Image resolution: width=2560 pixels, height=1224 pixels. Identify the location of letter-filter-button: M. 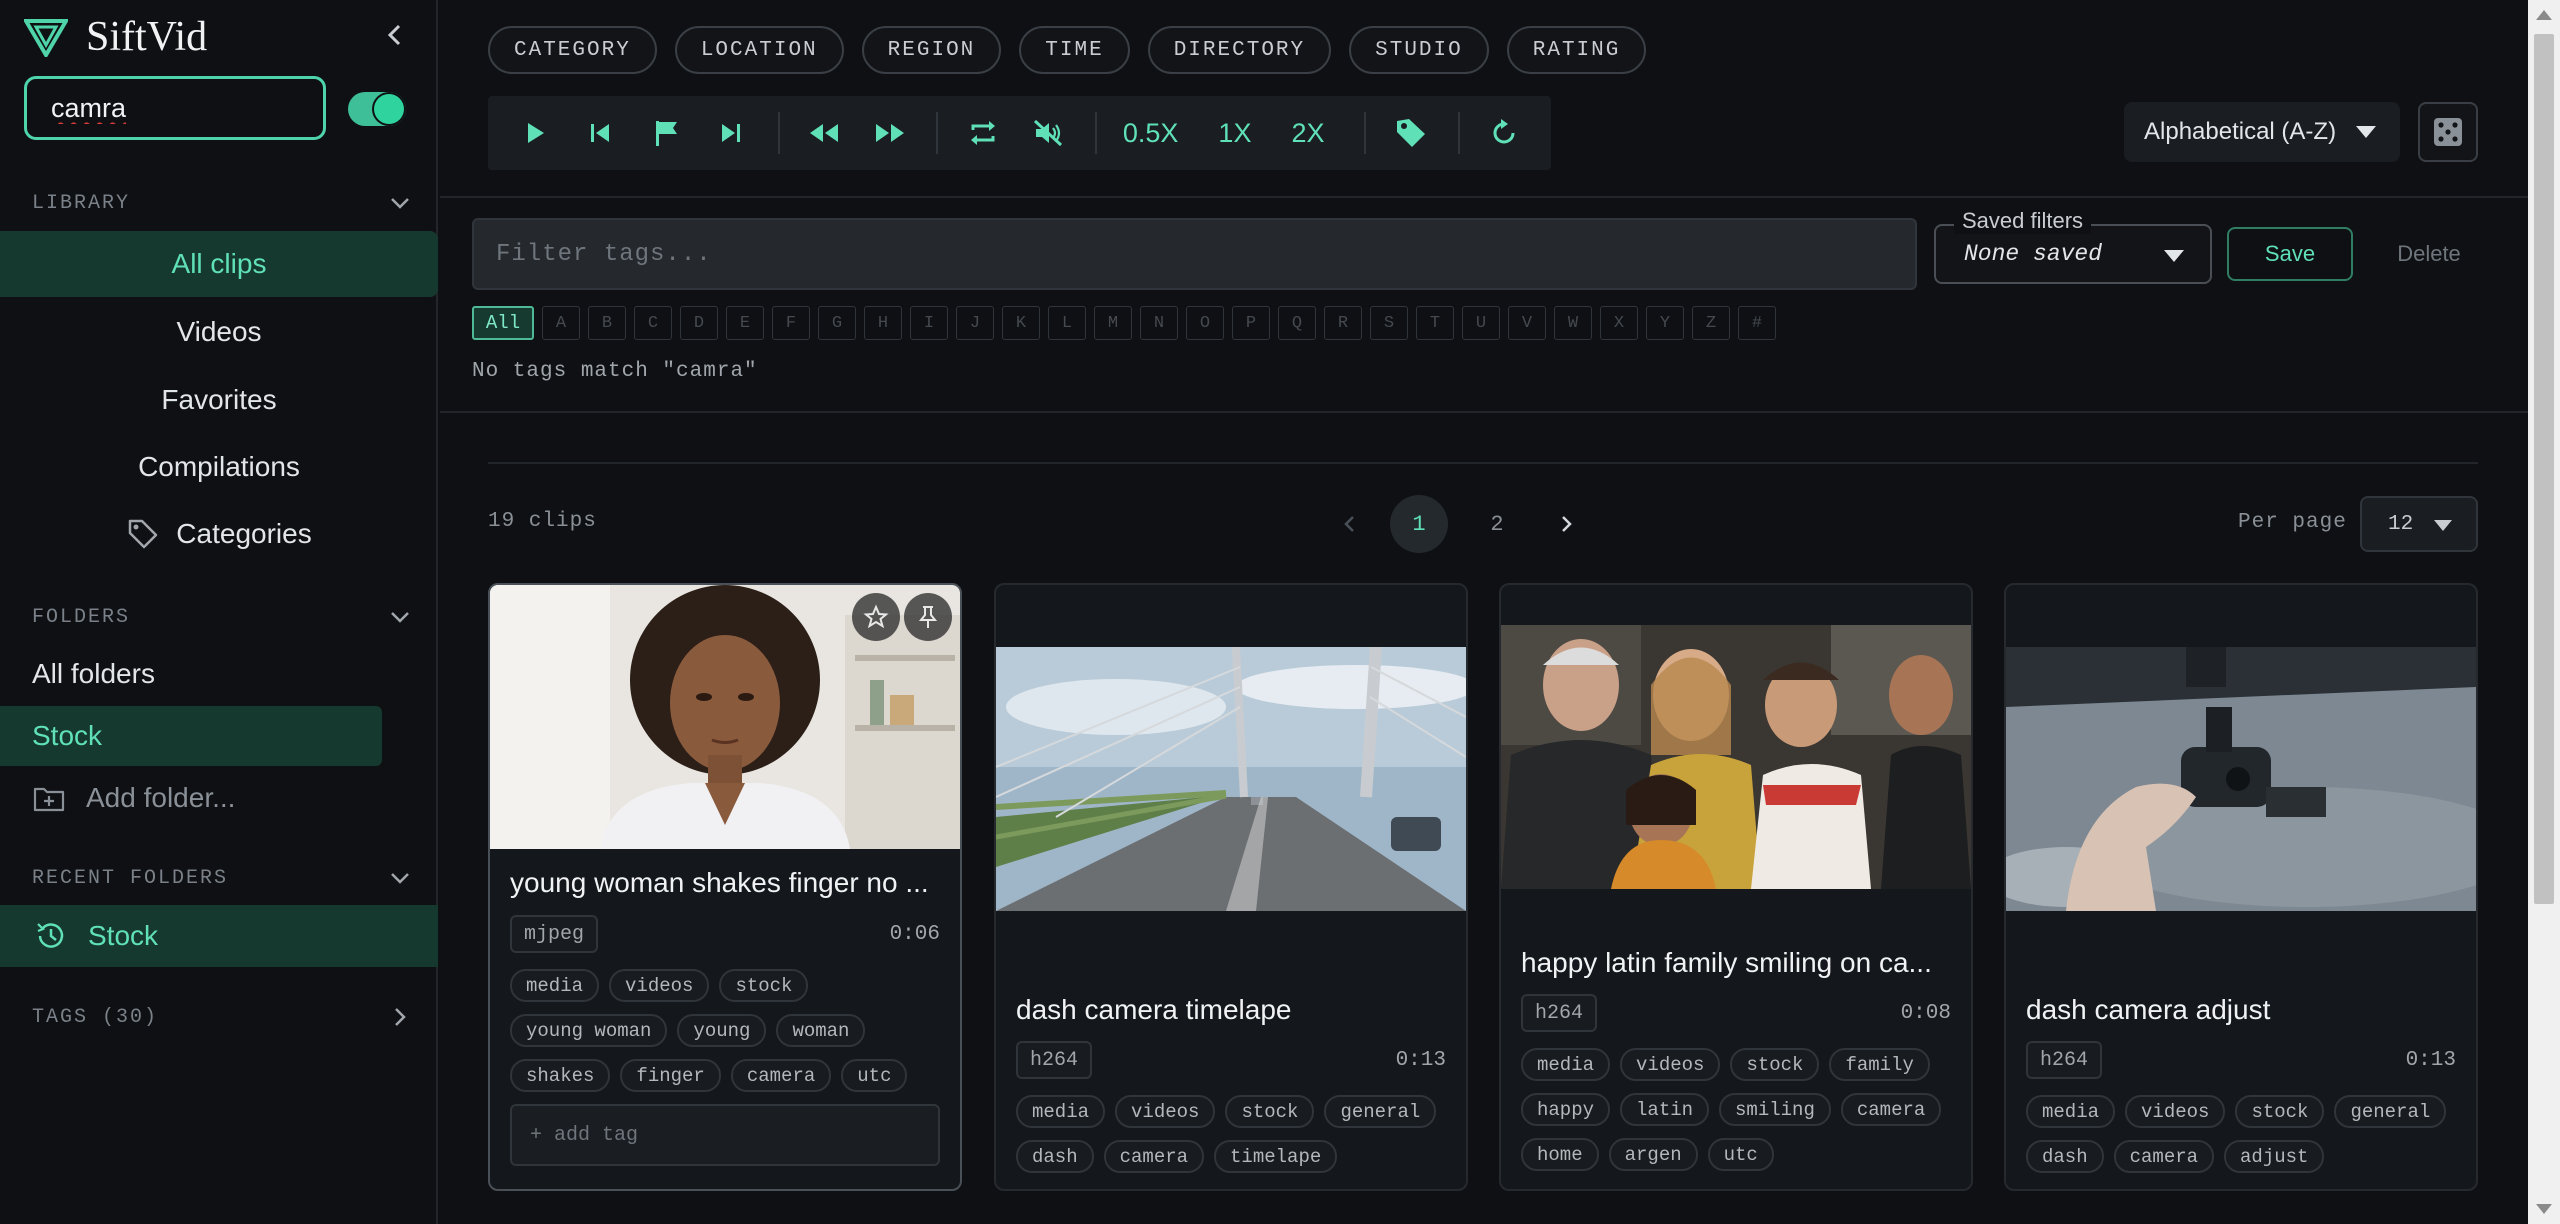
(1113, 323).